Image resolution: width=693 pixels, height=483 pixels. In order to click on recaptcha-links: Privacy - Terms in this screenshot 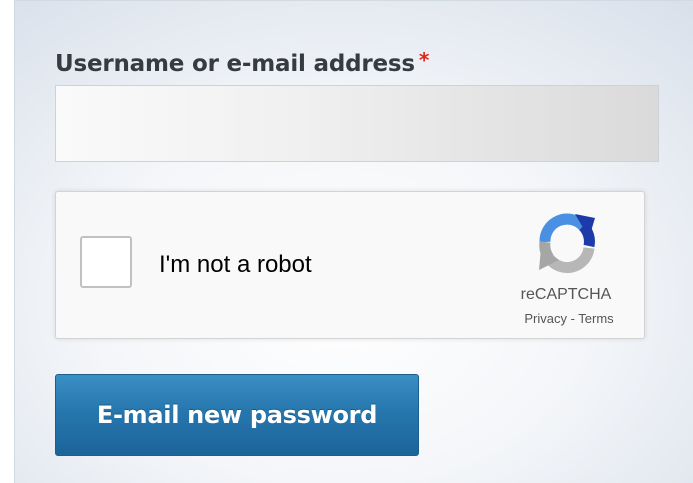, I will do `click(569, 318)`.